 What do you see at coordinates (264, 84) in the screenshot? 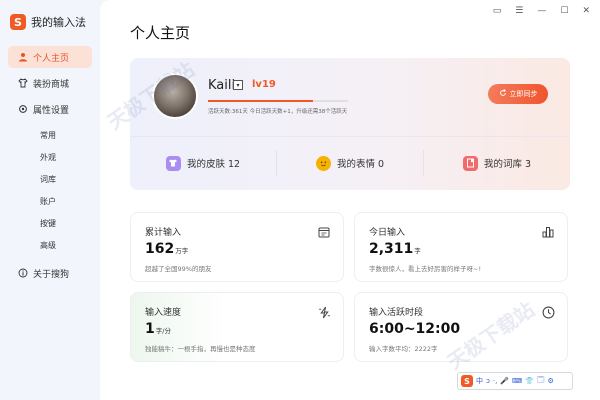
I see `level-badge: lv19` at bounding box center [264, 84].